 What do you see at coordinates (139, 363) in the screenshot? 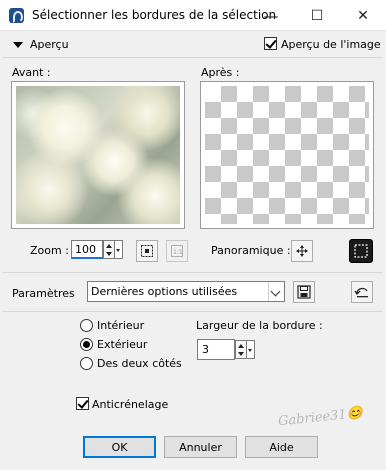
I see `radio-des-deux-cotes-label: Des deux côtés` at bounding box center [139, 363].